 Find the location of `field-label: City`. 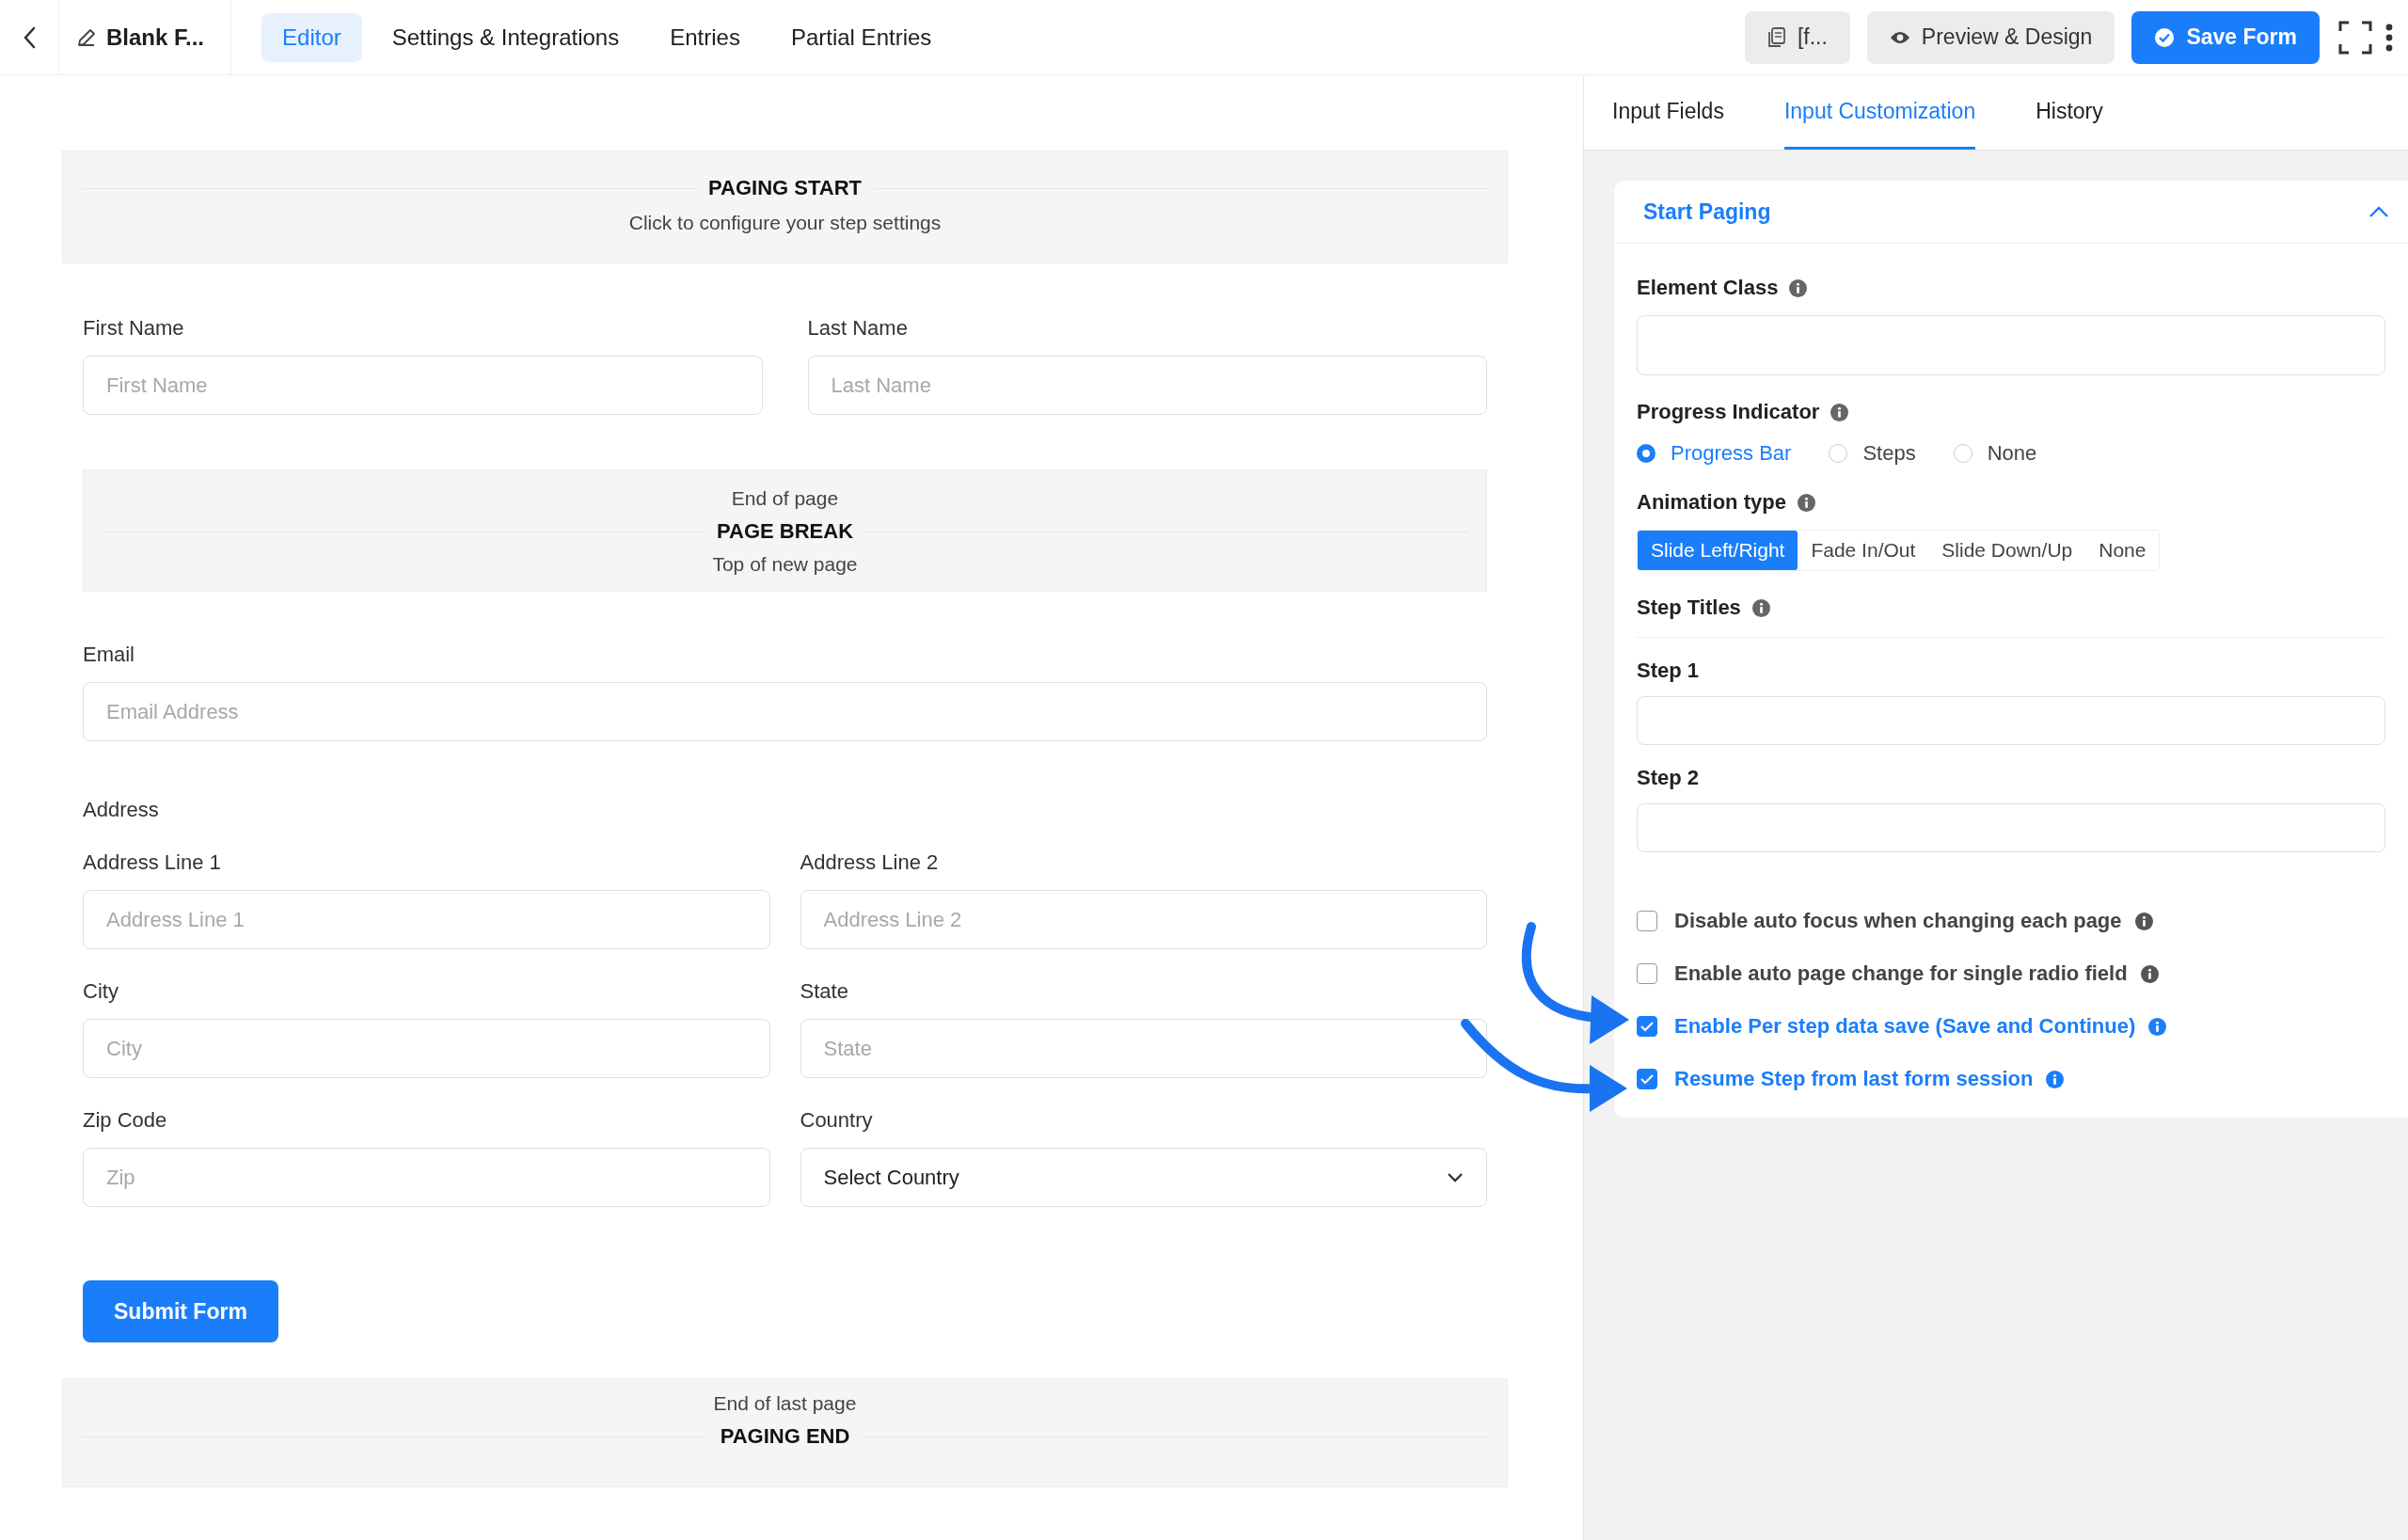

field-label: City is located at coordinates (101, 991).